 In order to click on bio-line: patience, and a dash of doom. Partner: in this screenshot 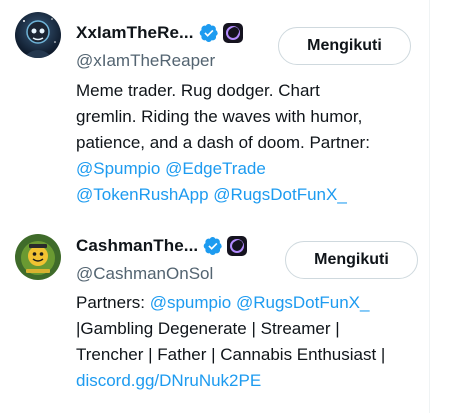, I will do `click(223, 142)`.